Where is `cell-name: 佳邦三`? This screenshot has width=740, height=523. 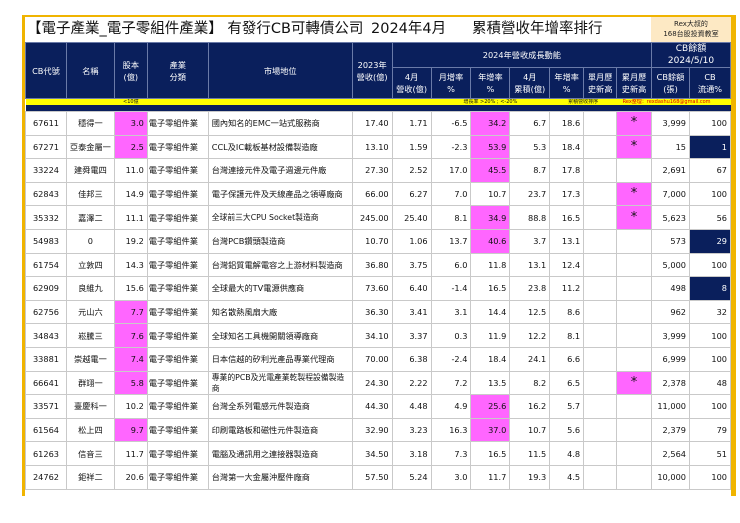 cell-name: 佳邦三 is located at coordinates (90, 194).